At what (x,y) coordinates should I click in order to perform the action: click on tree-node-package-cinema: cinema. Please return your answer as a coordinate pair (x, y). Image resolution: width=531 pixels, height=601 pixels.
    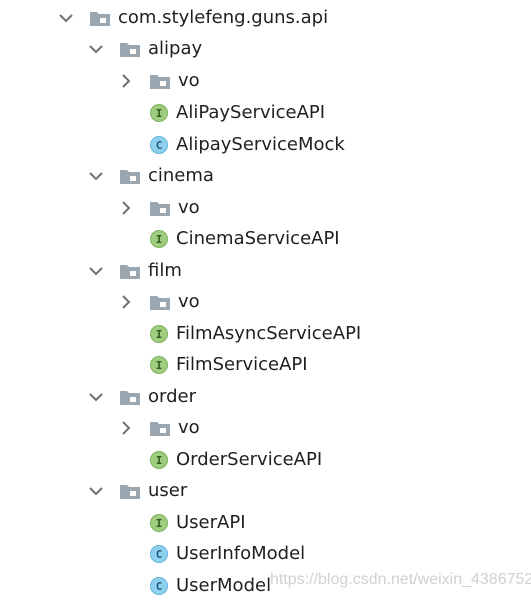
    Looking at the image, I should click on (151, 176).